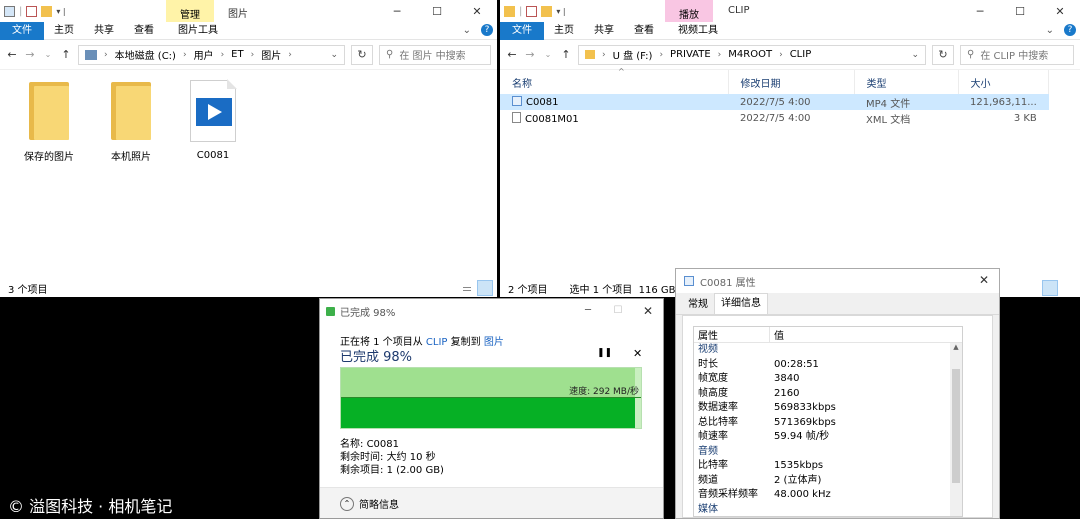  What do you see at coordinates (213, 155) in the screenshot?
I see `item-label: C0081` at bounding box center [213, 155].